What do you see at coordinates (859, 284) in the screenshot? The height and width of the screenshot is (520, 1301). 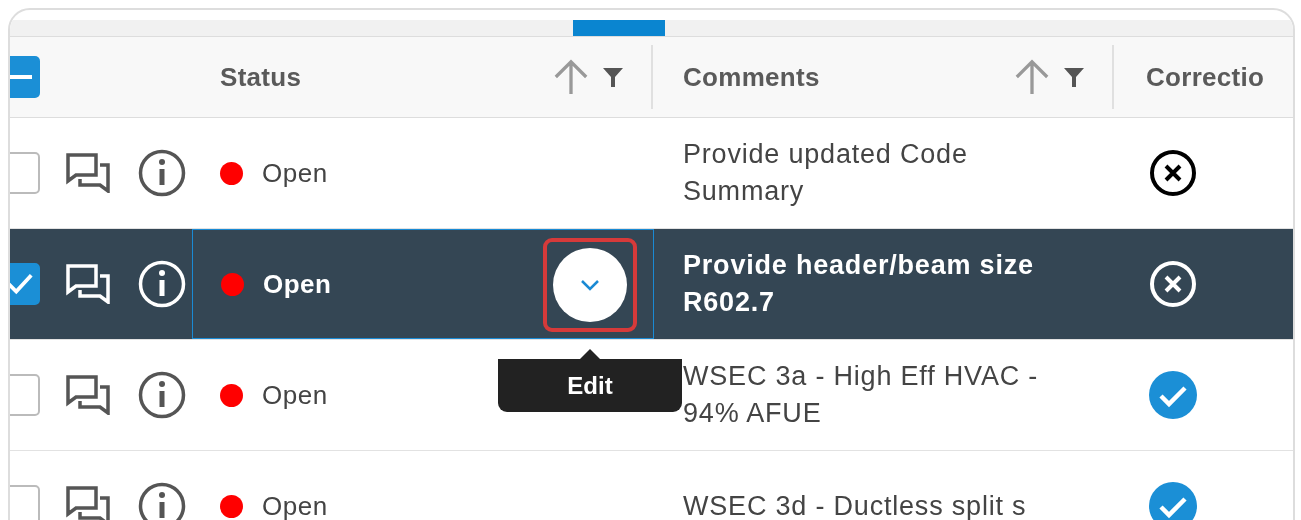 I see `comment-text: Provide header/beam size R602.7` at bounding box center [859, 284].